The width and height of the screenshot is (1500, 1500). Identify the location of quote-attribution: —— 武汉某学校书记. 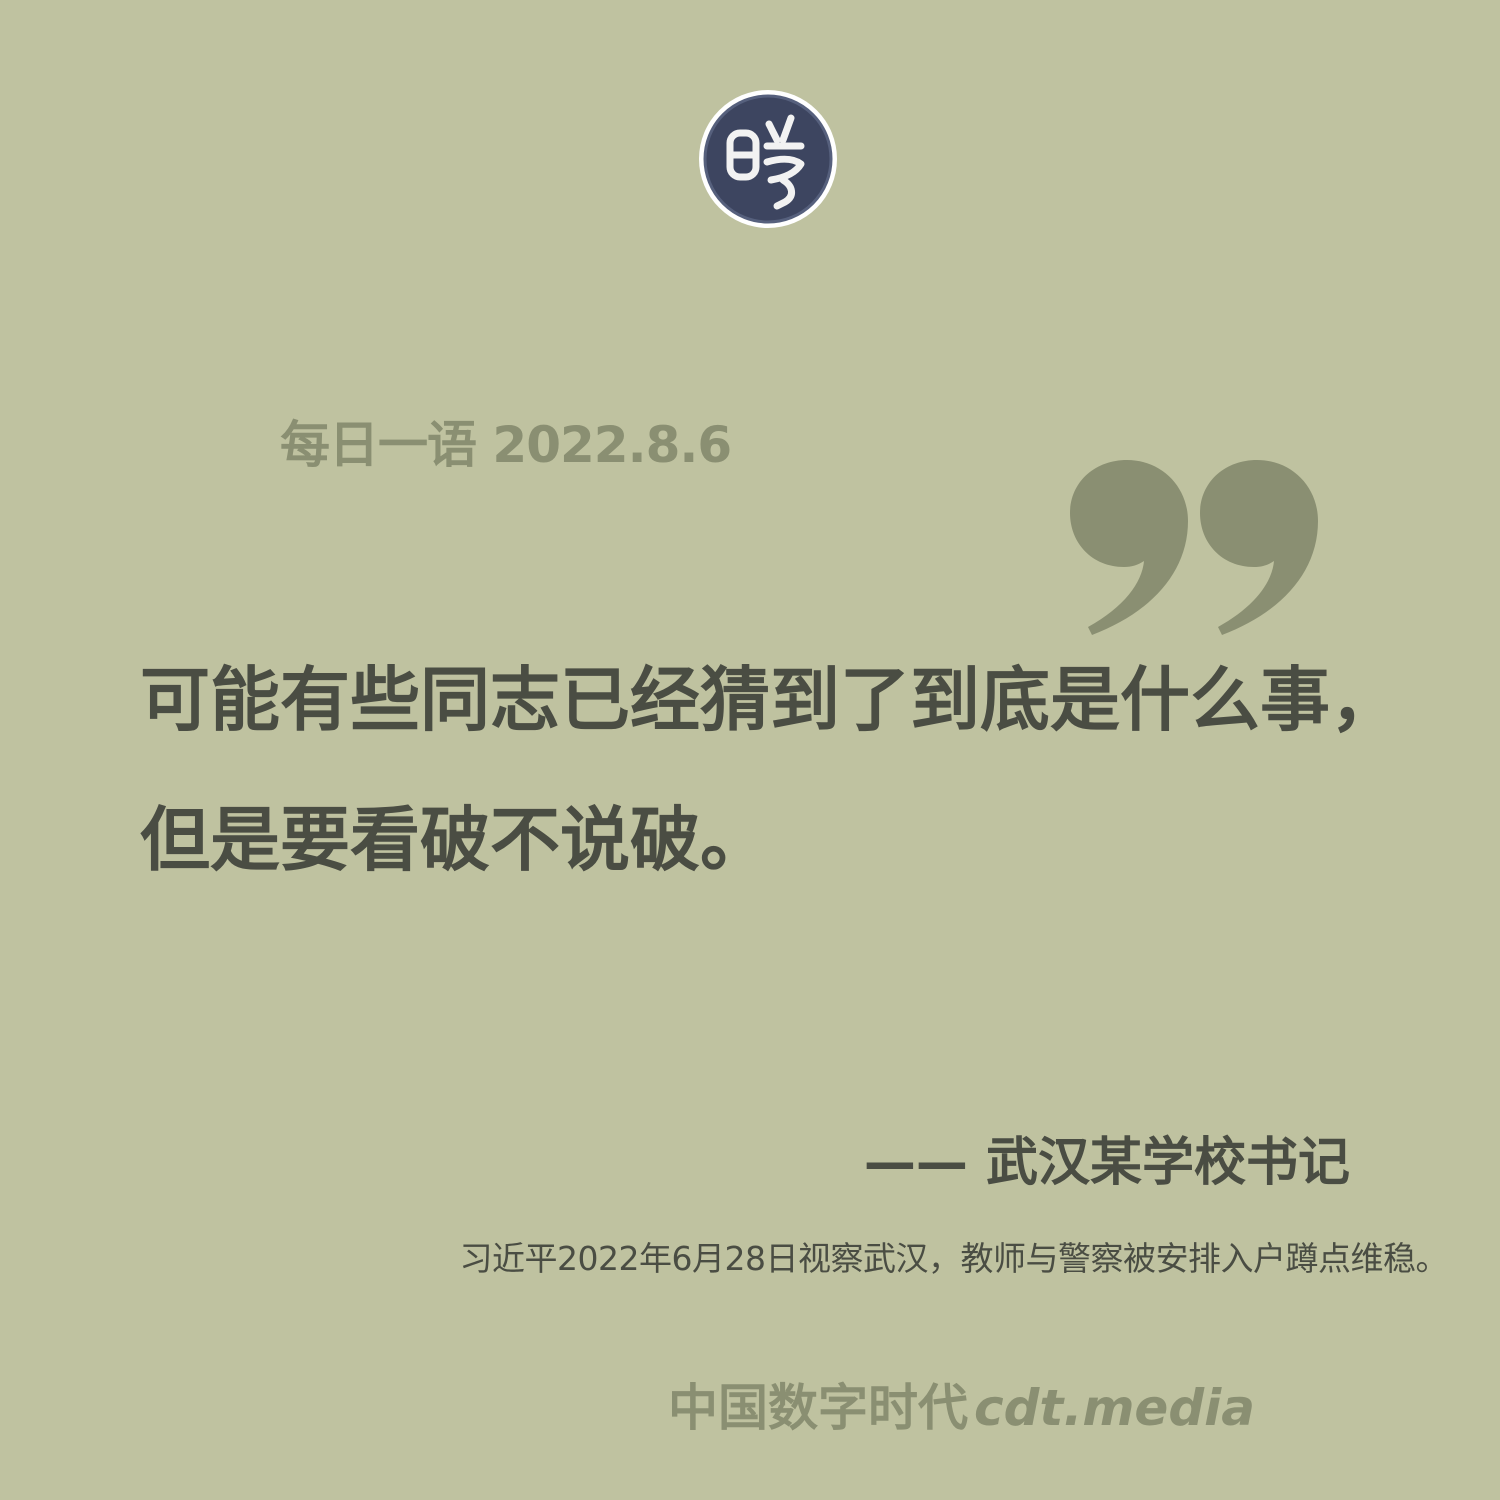
(1106, 1163).